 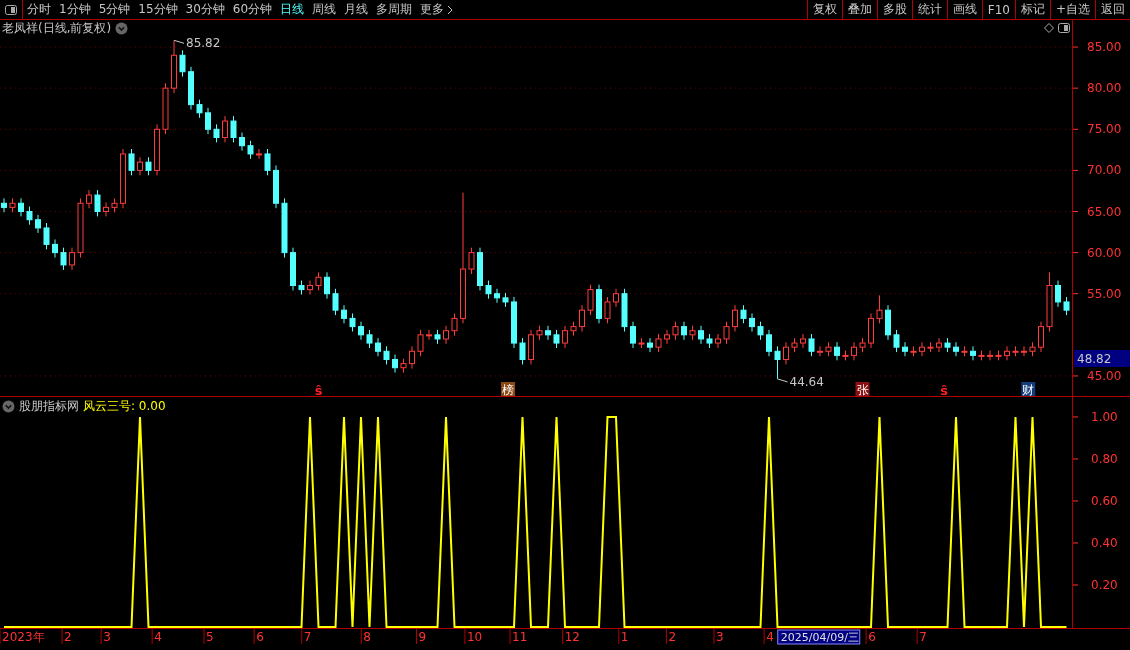 What do you see at coordinates (824, 9) in the screenshot?
I see `toolbar-button: 复权` at bounding box center [824, 9].